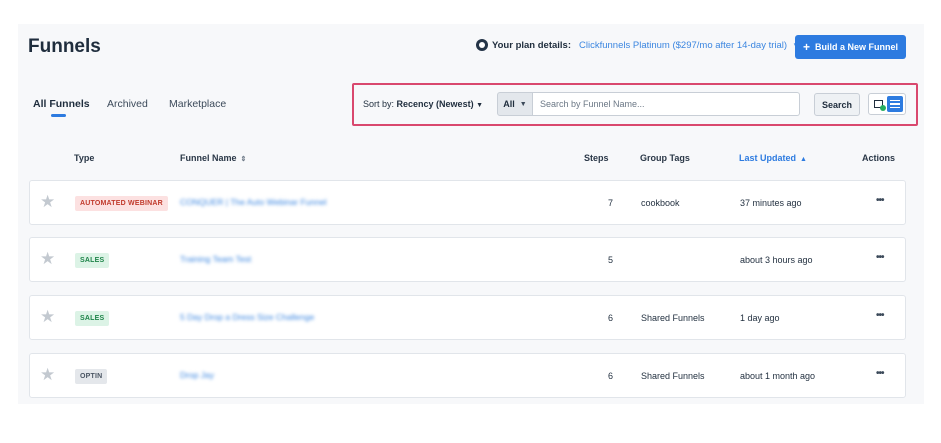 The width and height of the screenshot is (941, 443). What do you see at coordinates (879, 158) in the screenshot?
I see `column-header-actions: Actions` at bounding box center [879, 158].